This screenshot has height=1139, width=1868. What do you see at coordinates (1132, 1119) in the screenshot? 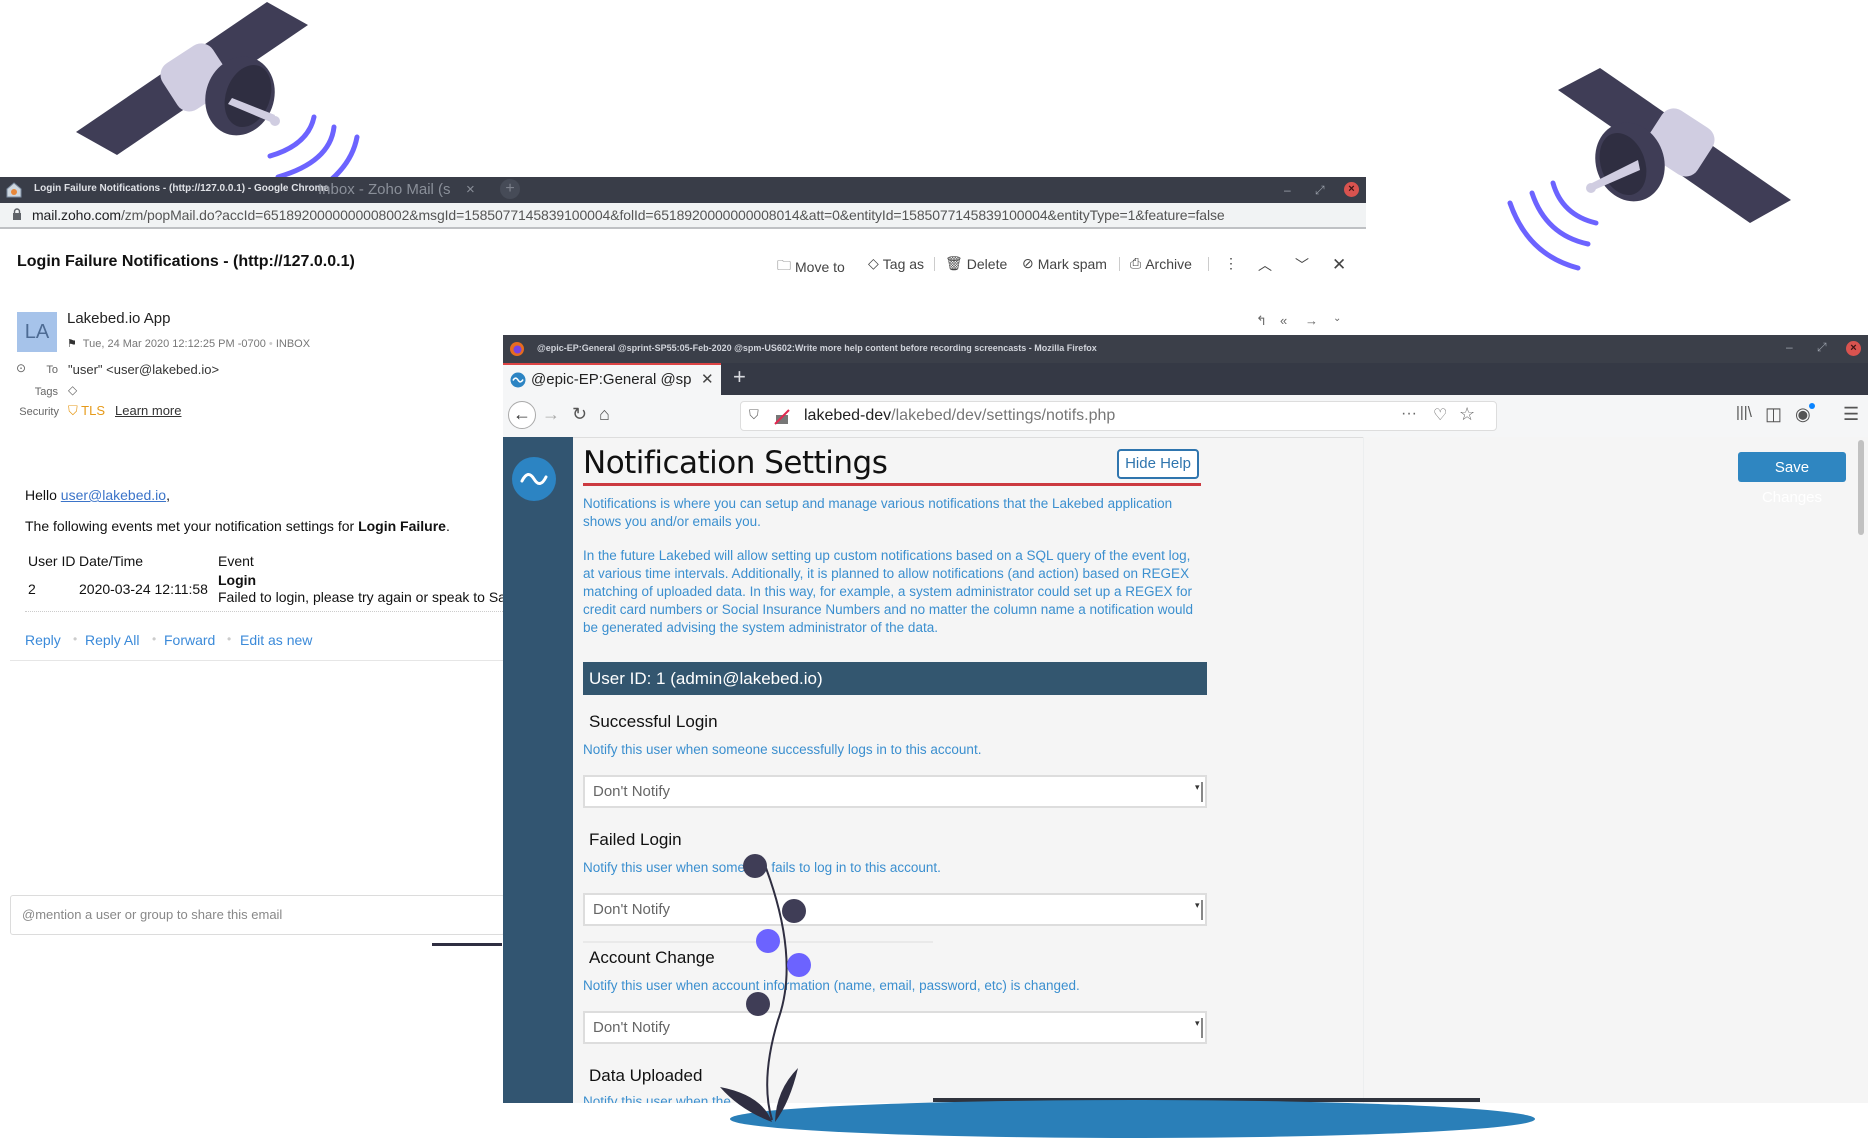
I see `water-puddle-illustration` at bounding box center [1132, 1119].